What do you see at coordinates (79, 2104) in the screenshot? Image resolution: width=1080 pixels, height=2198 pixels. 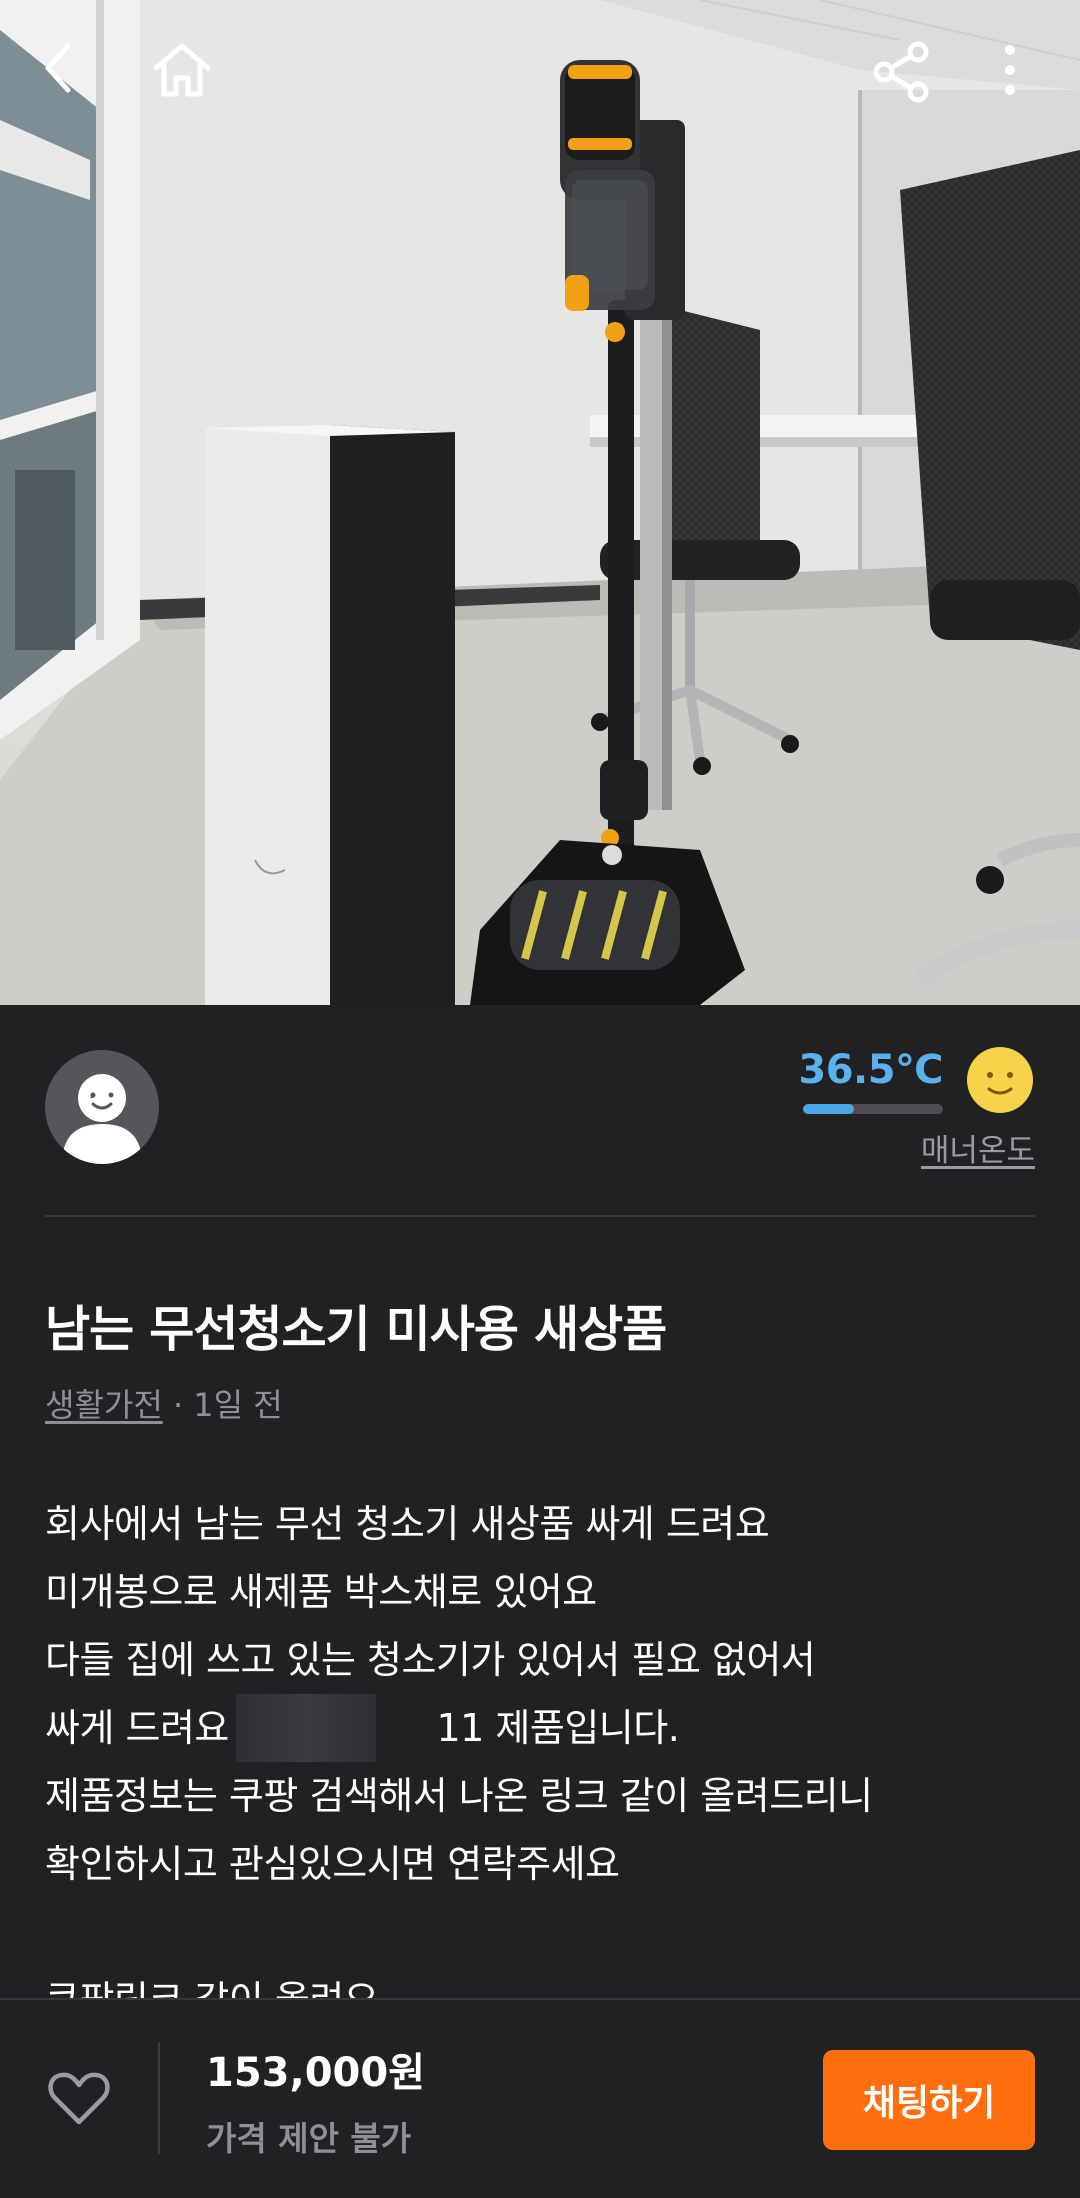 I see `heart-outline-icon` at bounding box center [79, 2104].